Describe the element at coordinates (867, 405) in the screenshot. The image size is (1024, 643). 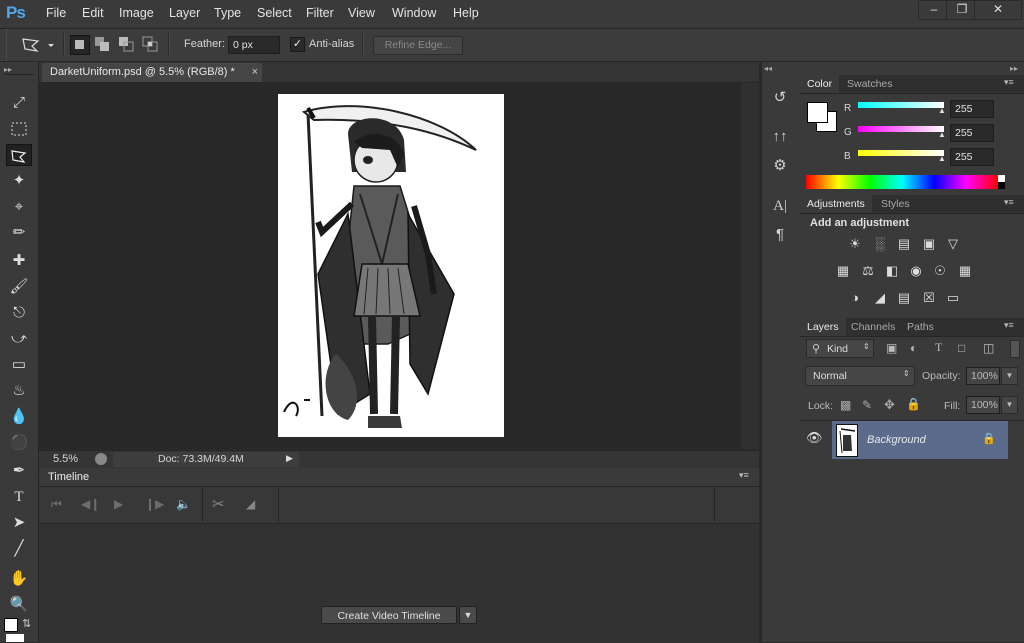
I see `lock-image-pixels-icon: ✎` at that location.